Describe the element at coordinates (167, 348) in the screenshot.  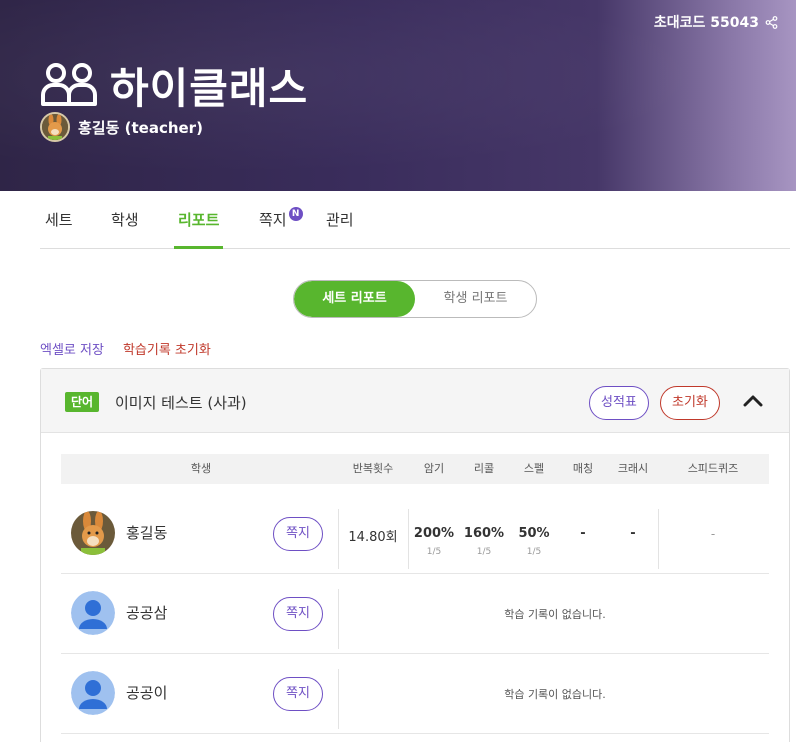
I see `reset-history-link: 학습기록 초기화` at that location.